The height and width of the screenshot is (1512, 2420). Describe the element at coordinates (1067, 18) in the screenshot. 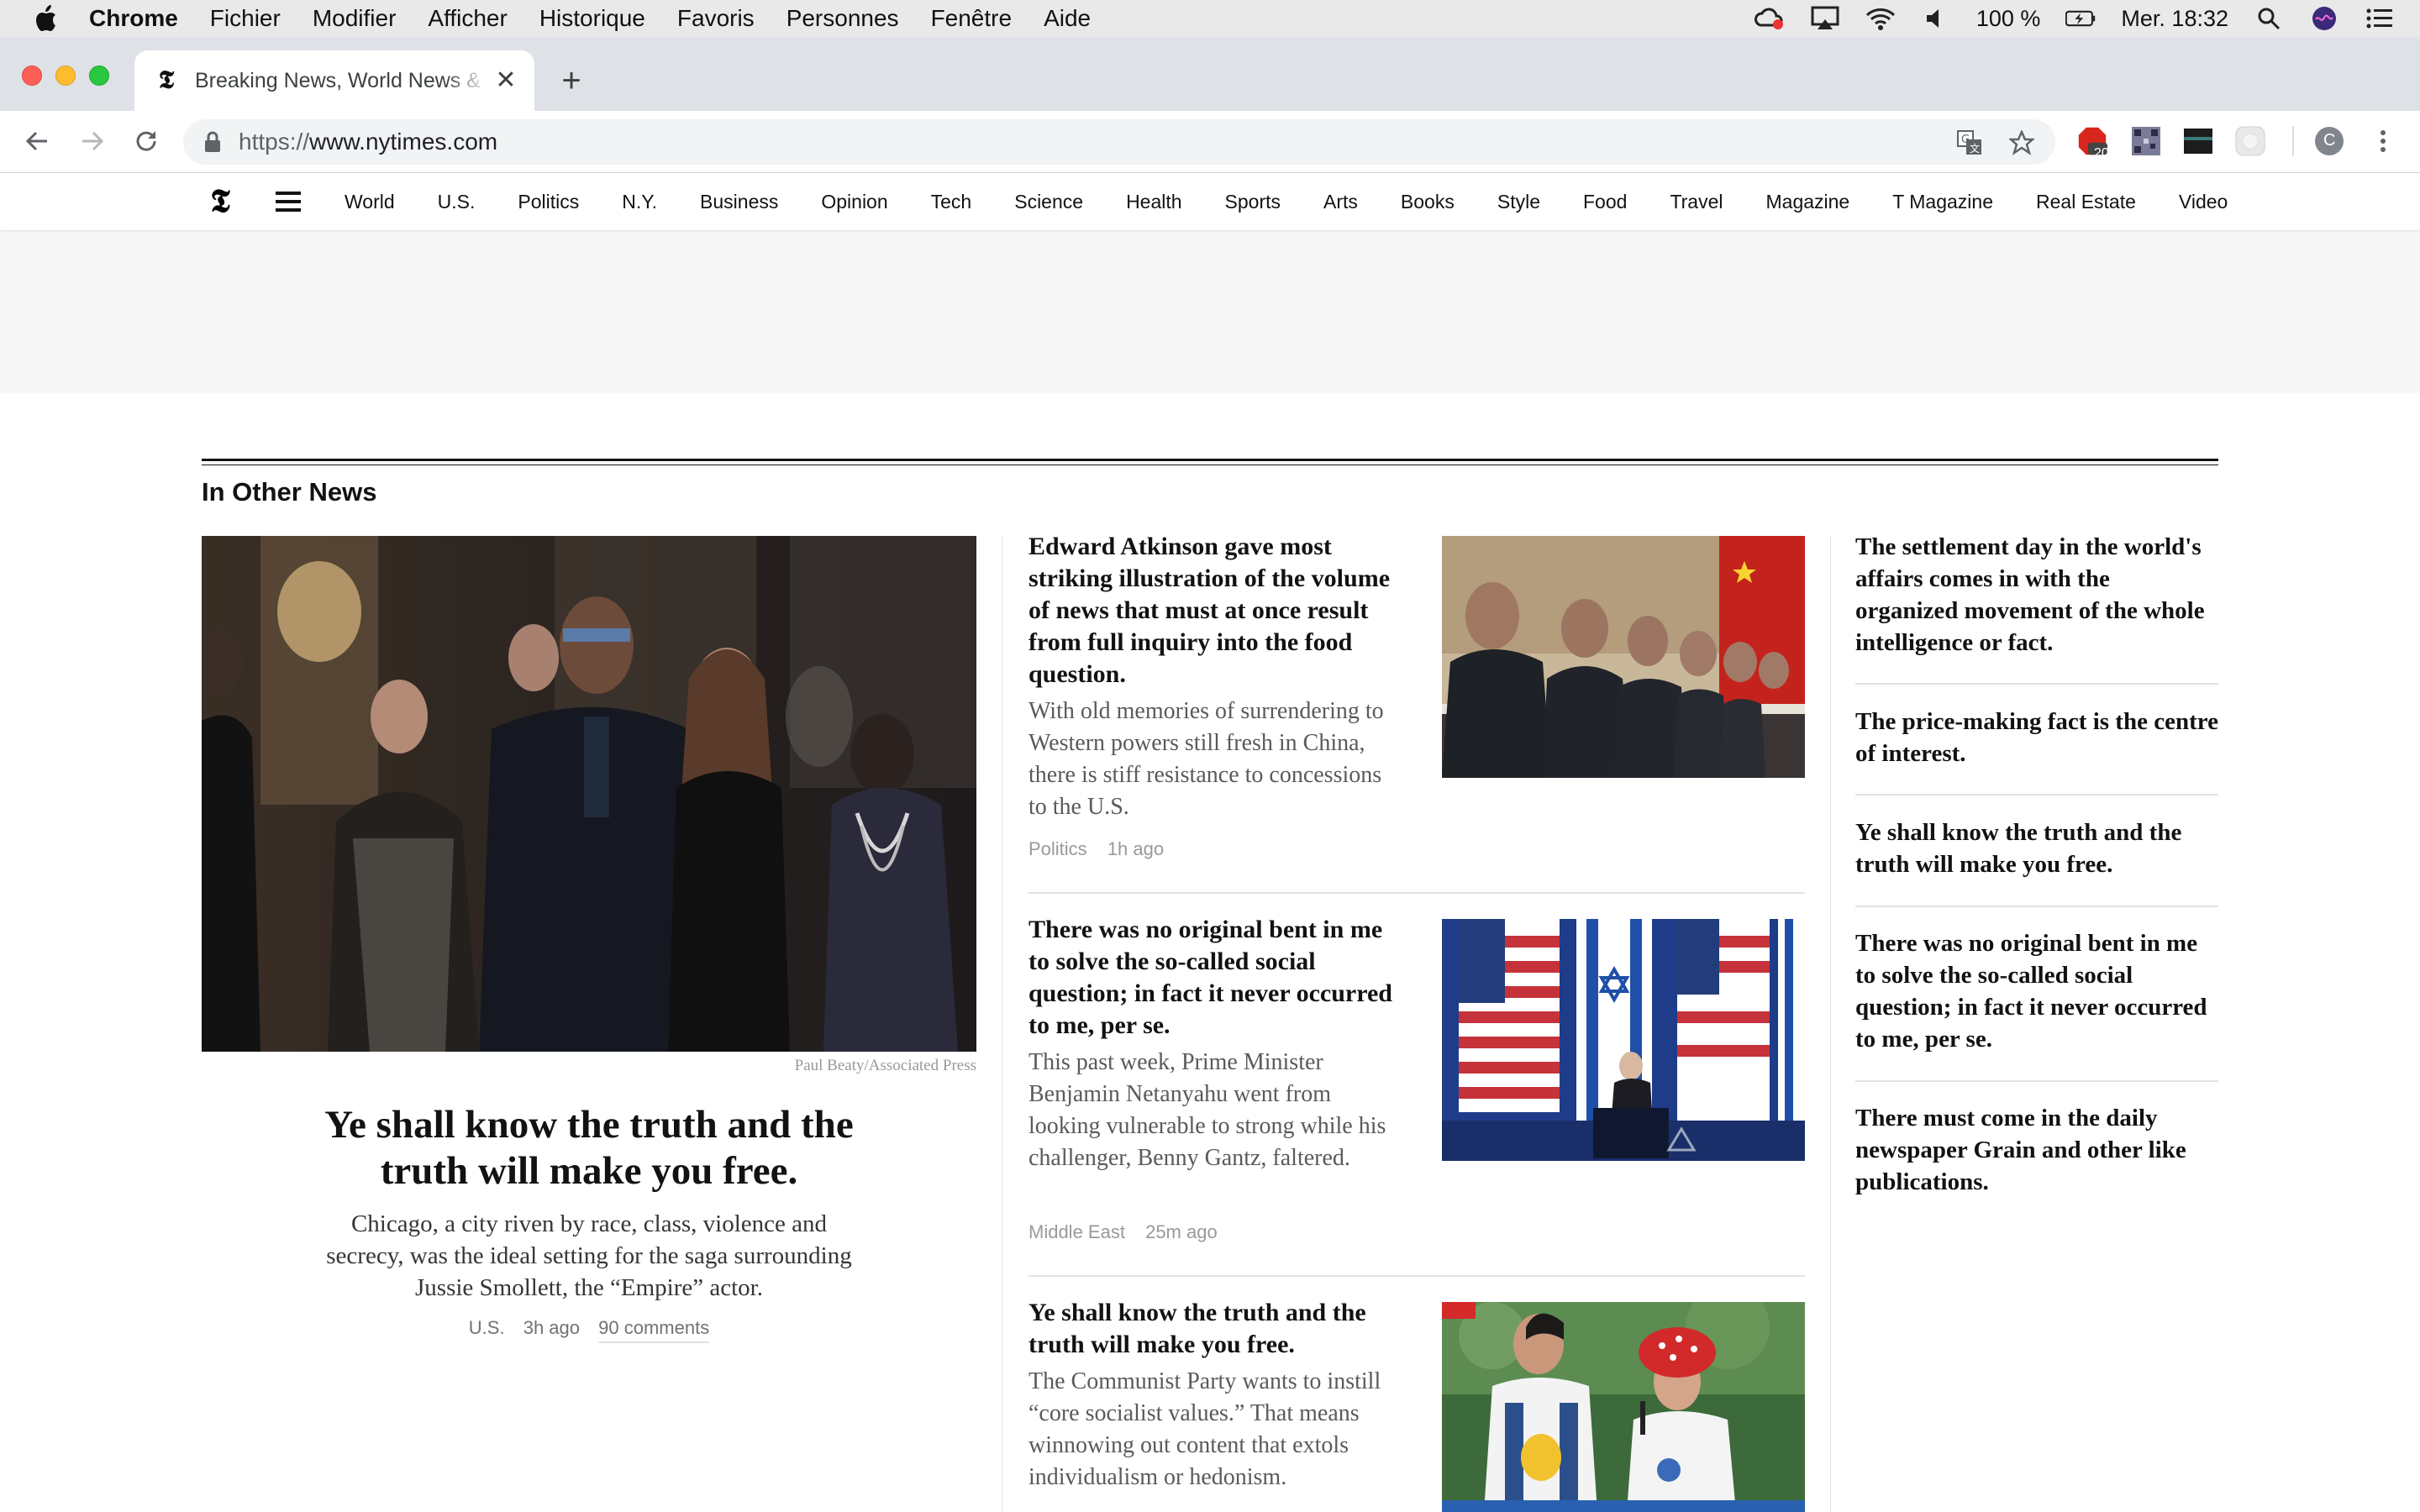

I see `menu-aide: Aide` at that location.